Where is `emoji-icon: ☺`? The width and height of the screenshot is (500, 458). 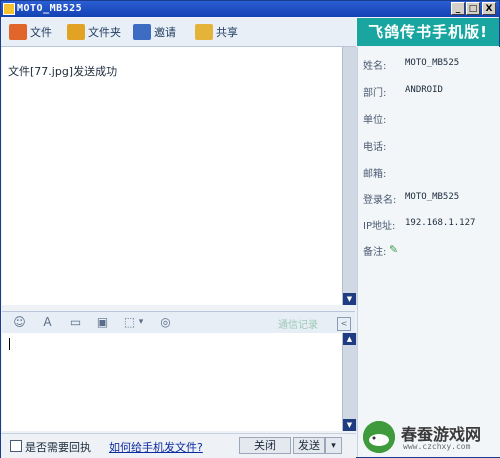
emoji-icon: ☺ is located at coordinates (19, 322).